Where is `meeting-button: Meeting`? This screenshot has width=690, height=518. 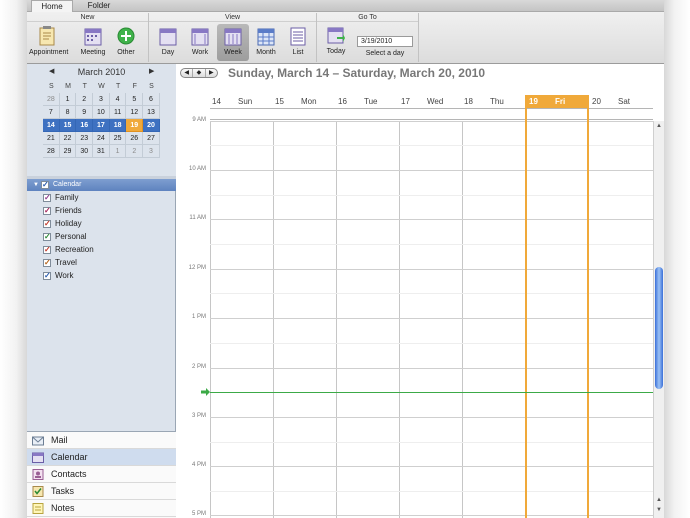 meeting-button: Meeting is located at coordinates (93, 42).